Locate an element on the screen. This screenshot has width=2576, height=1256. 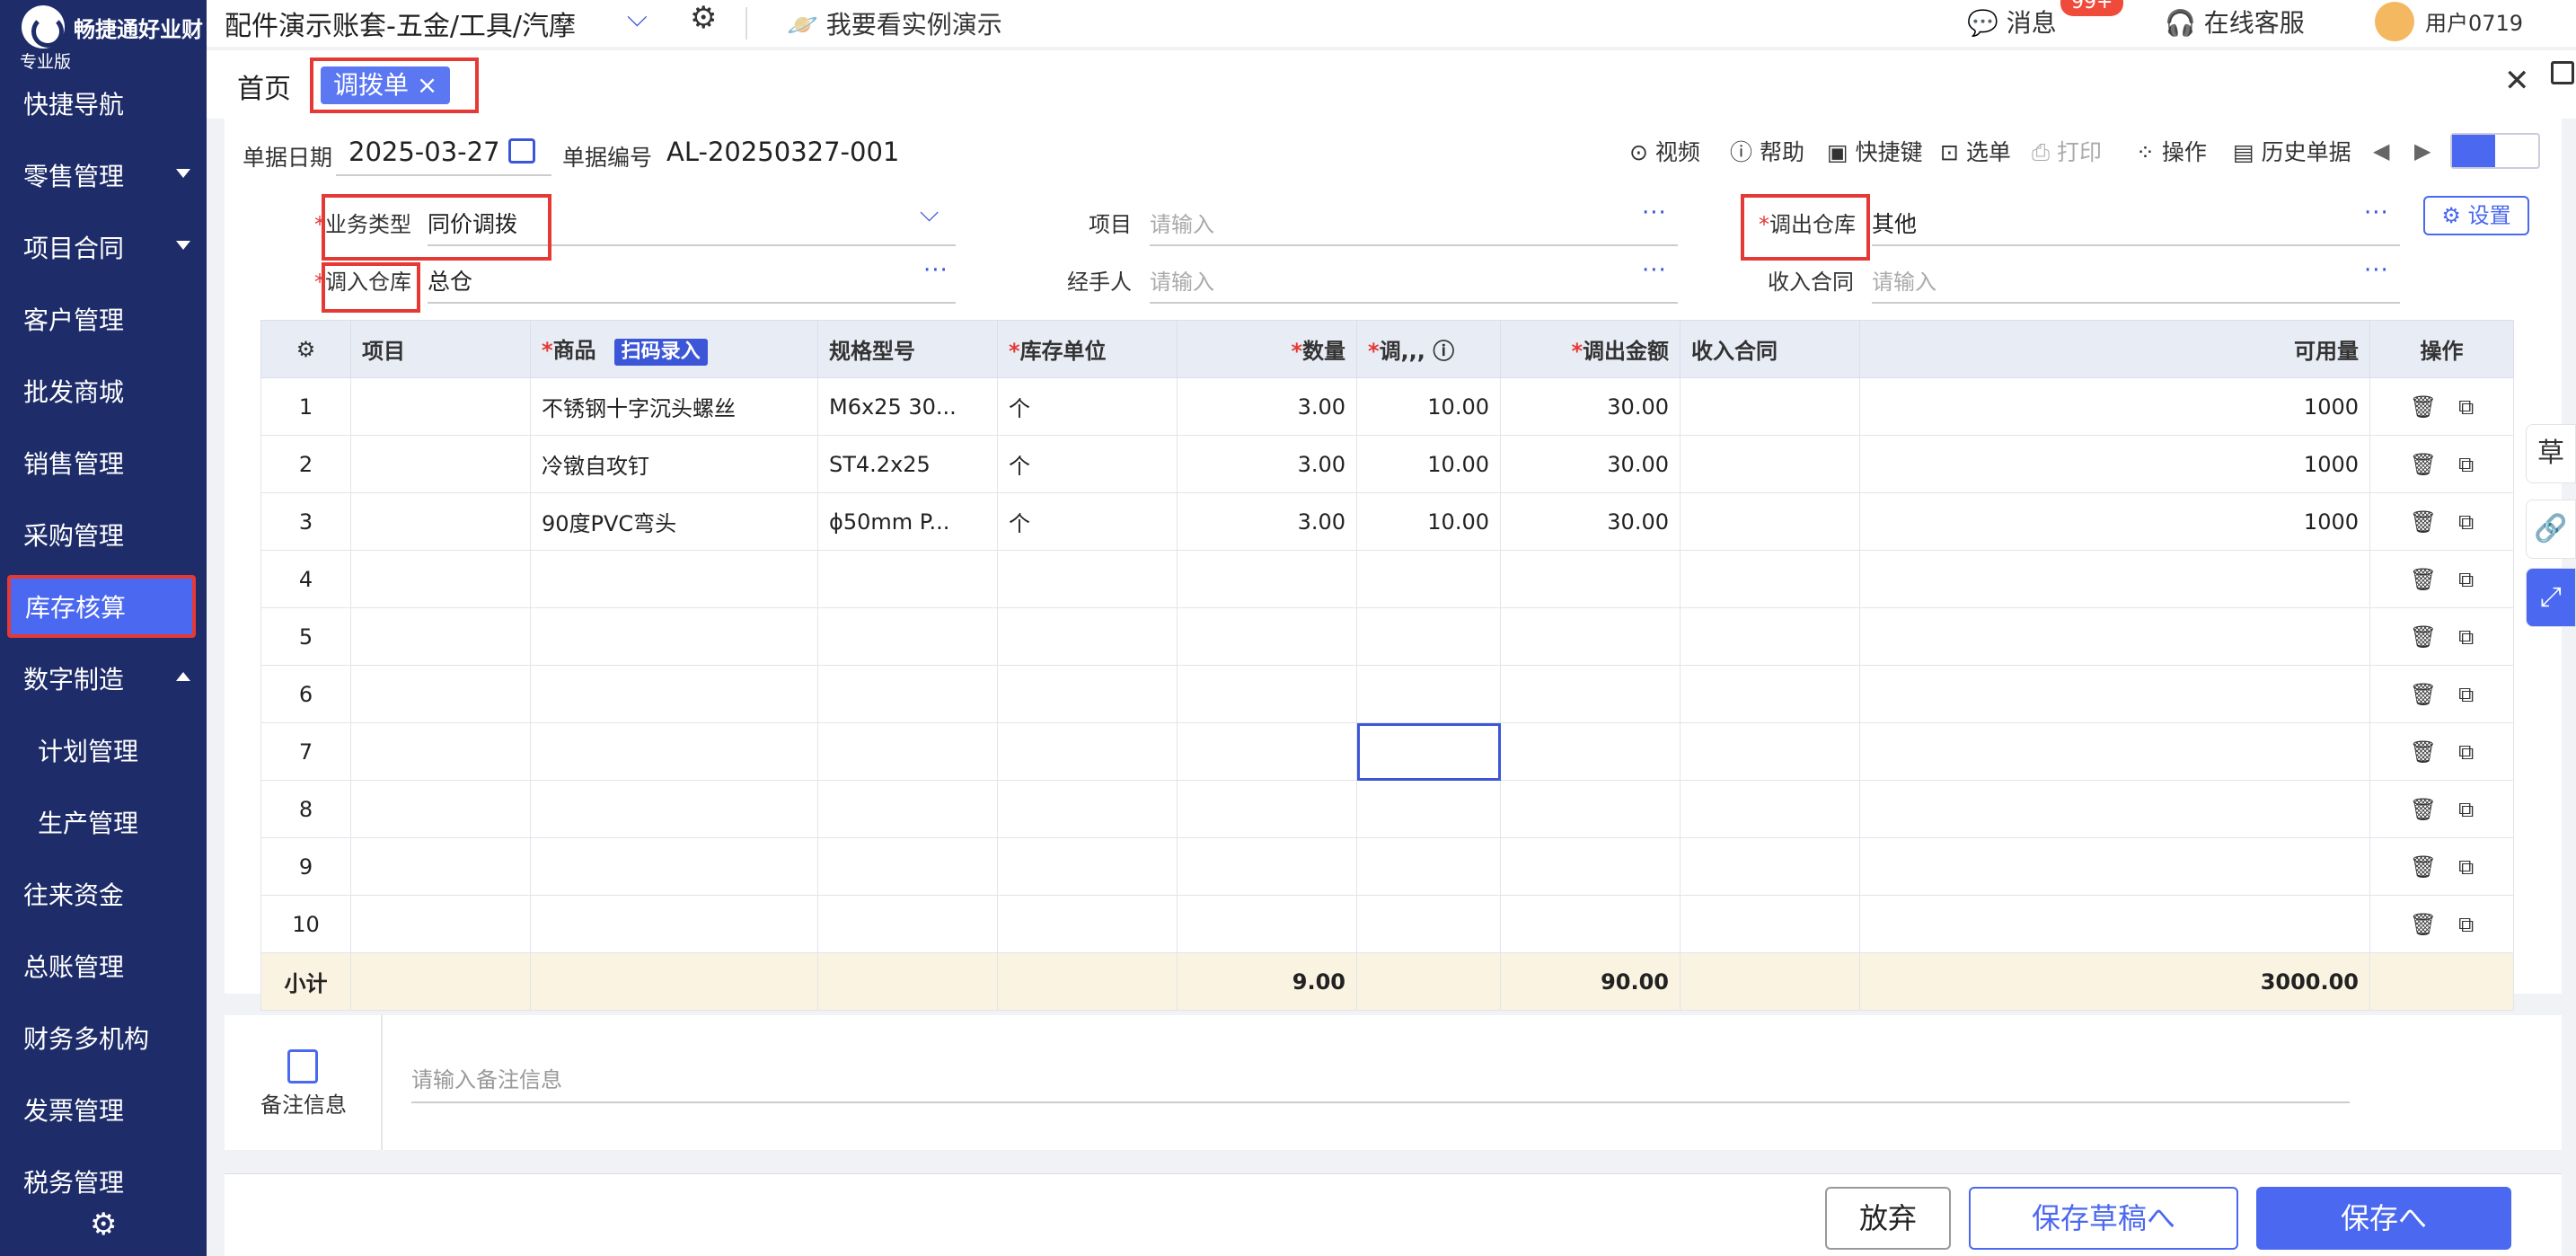
table-cell-product: 不锈钢十字沉头螺丝 is located at coordinates (674, 406).